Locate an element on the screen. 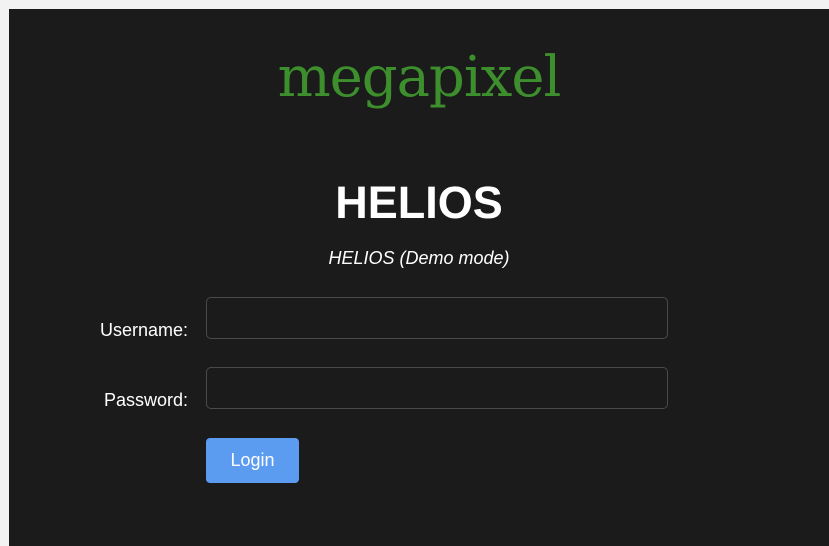 Image resolution: width=829 pixels, height=546 pixels. password-label: Password: is located at coordinates (145, 400).